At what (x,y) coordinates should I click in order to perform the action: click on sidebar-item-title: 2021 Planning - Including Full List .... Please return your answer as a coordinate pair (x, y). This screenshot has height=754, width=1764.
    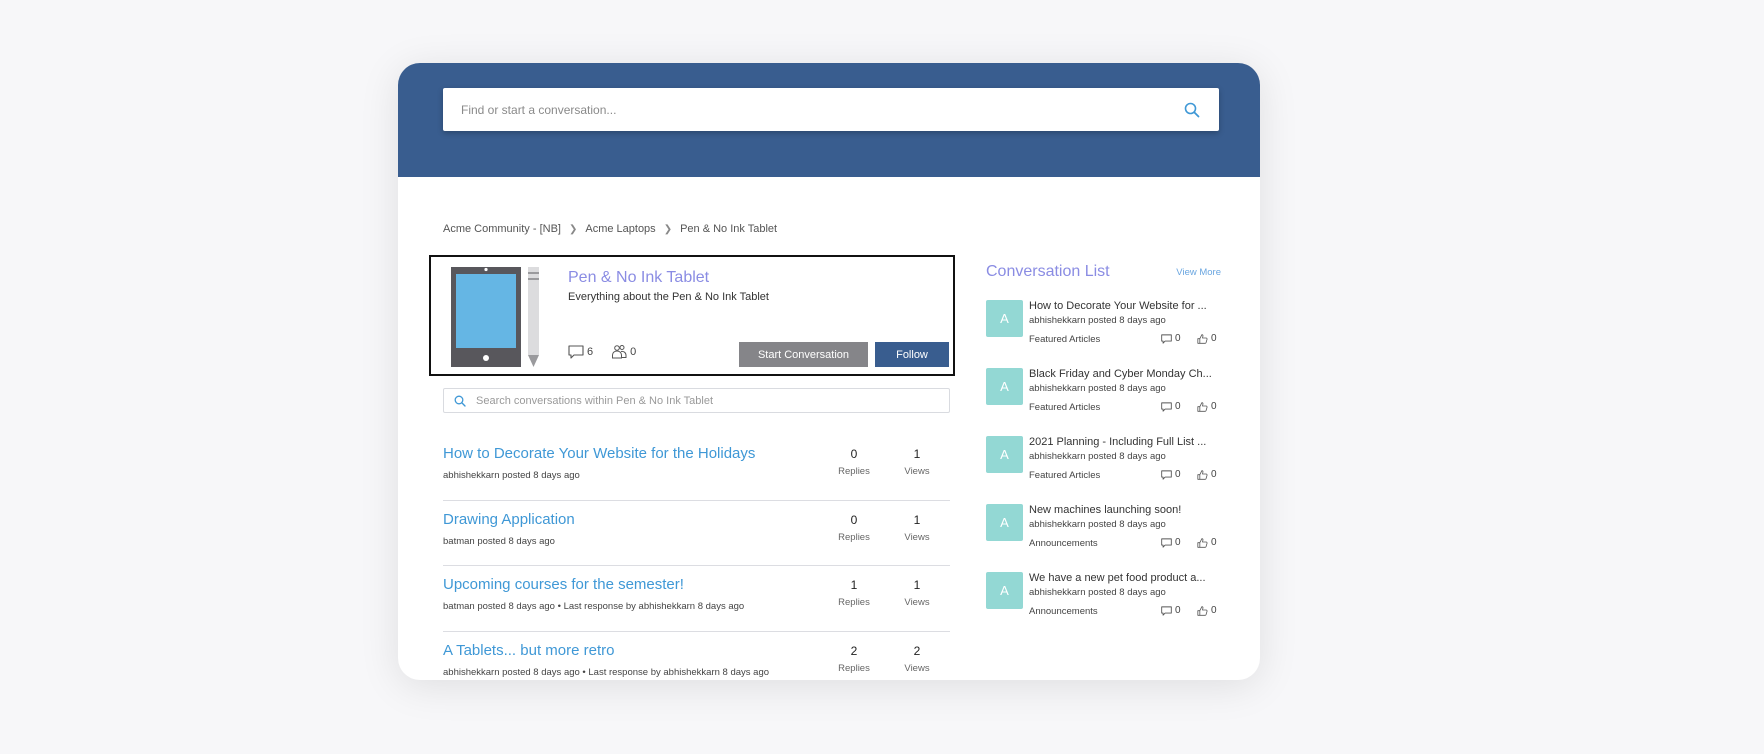
    Looking at the image, I should click on (1117, 442).